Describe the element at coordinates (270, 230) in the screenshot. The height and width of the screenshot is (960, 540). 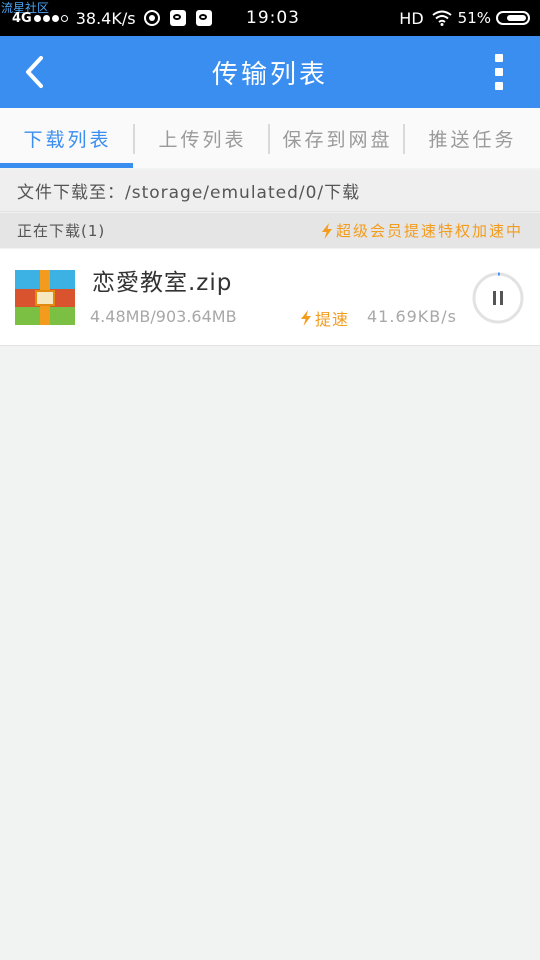
I see `section-header: 正在下载(1) 超级会员提速特权加速中` at that location.